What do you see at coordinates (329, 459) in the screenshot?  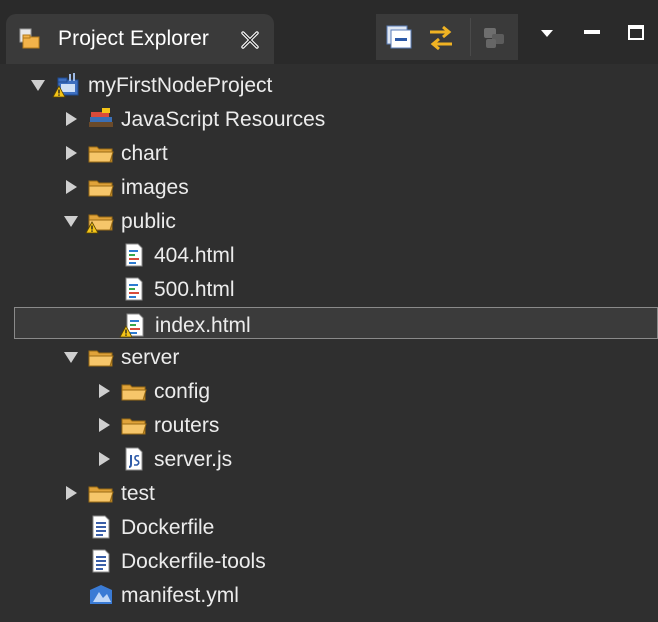 I see `tree-item: server.js` at bounding box center [329, 459].